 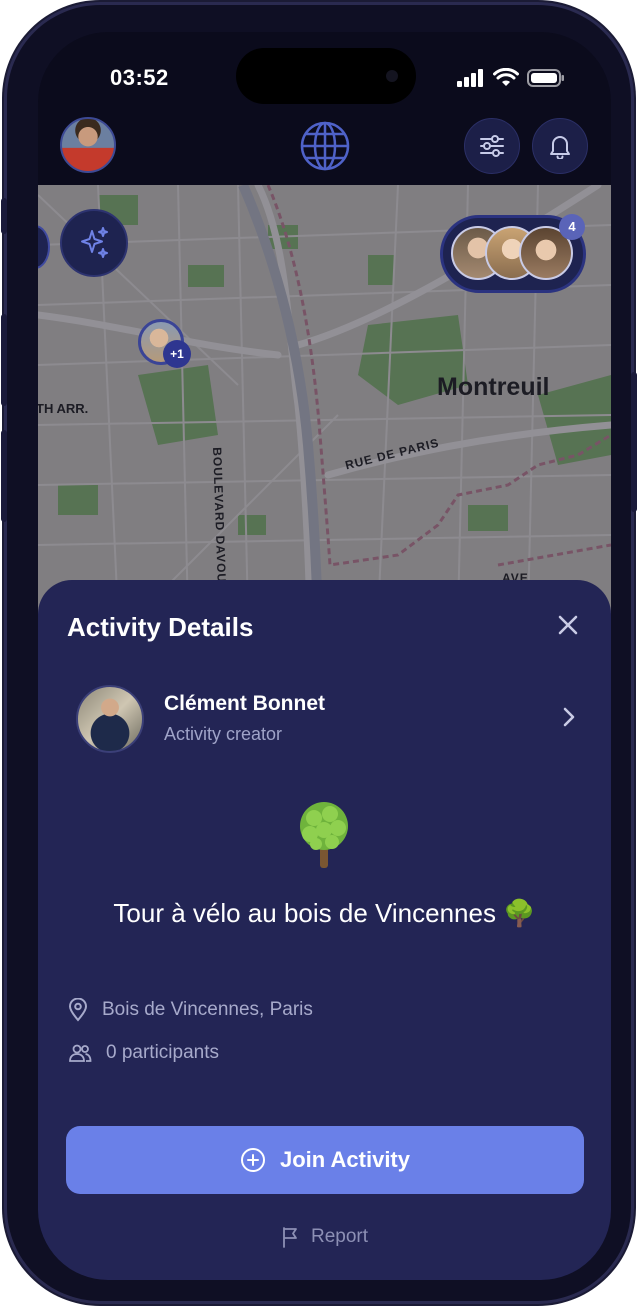 What do you see at coordinates (634, 442) in the screenshot?
I see `side-button-power` at bounding box center [634, 442].